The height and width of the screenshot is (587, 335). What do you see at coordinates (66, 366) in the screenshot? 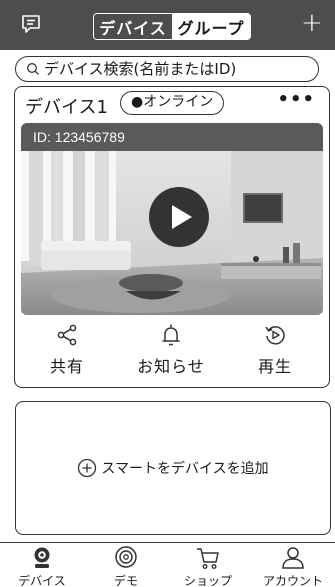
I see `share-label: 共有` at bounding box center [66, 366].